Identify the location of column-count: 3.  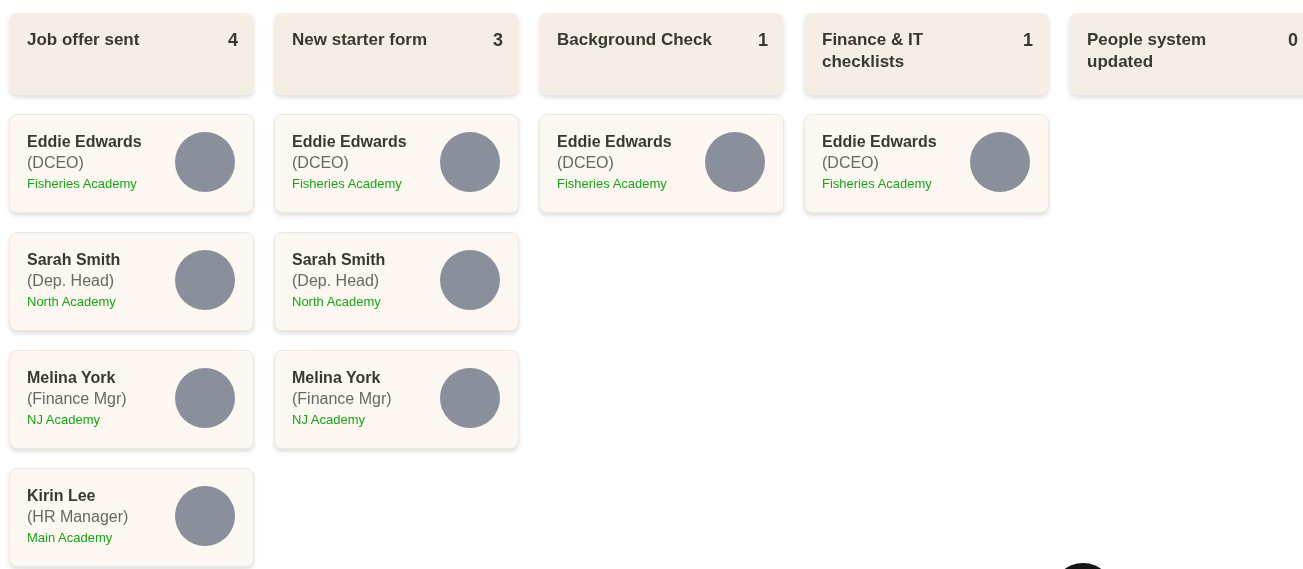
(498, 40).